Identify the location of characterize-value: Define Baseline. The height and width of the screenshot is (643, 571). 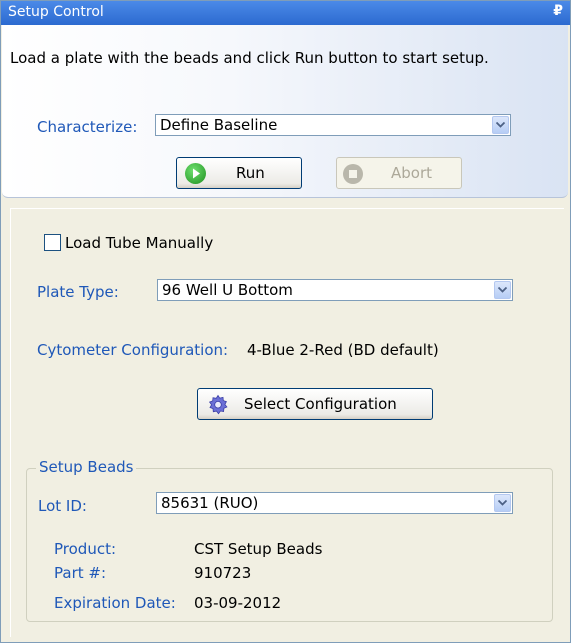
(219, 125).